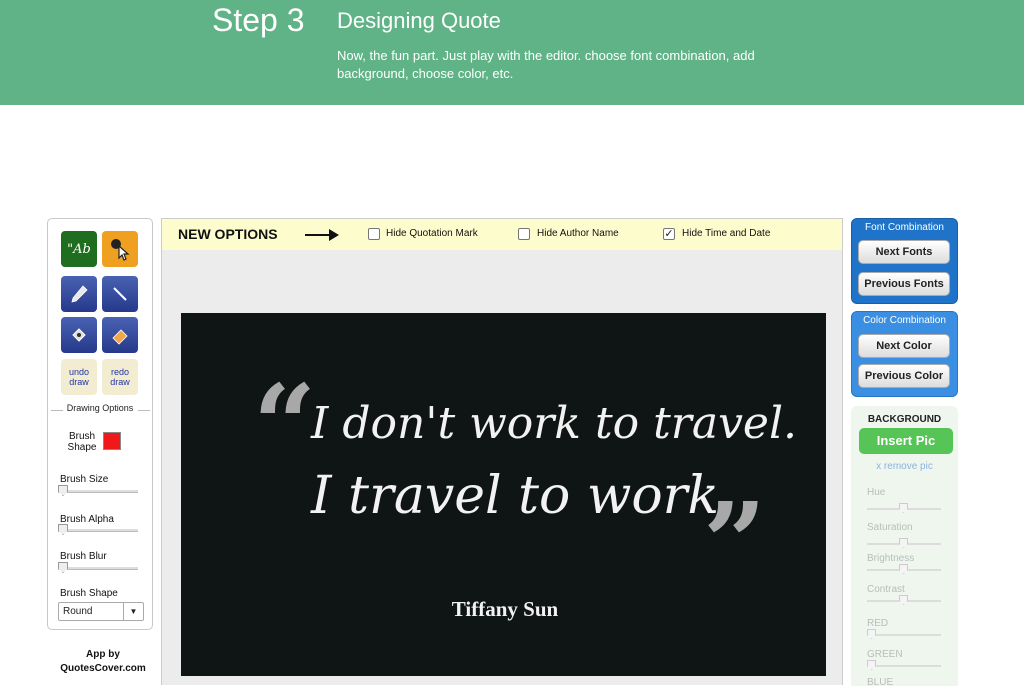  What do you see at coordinates (524, 234) in the screenshot?
I see `hide-author-checkbox` at bounding box center [524, 234].